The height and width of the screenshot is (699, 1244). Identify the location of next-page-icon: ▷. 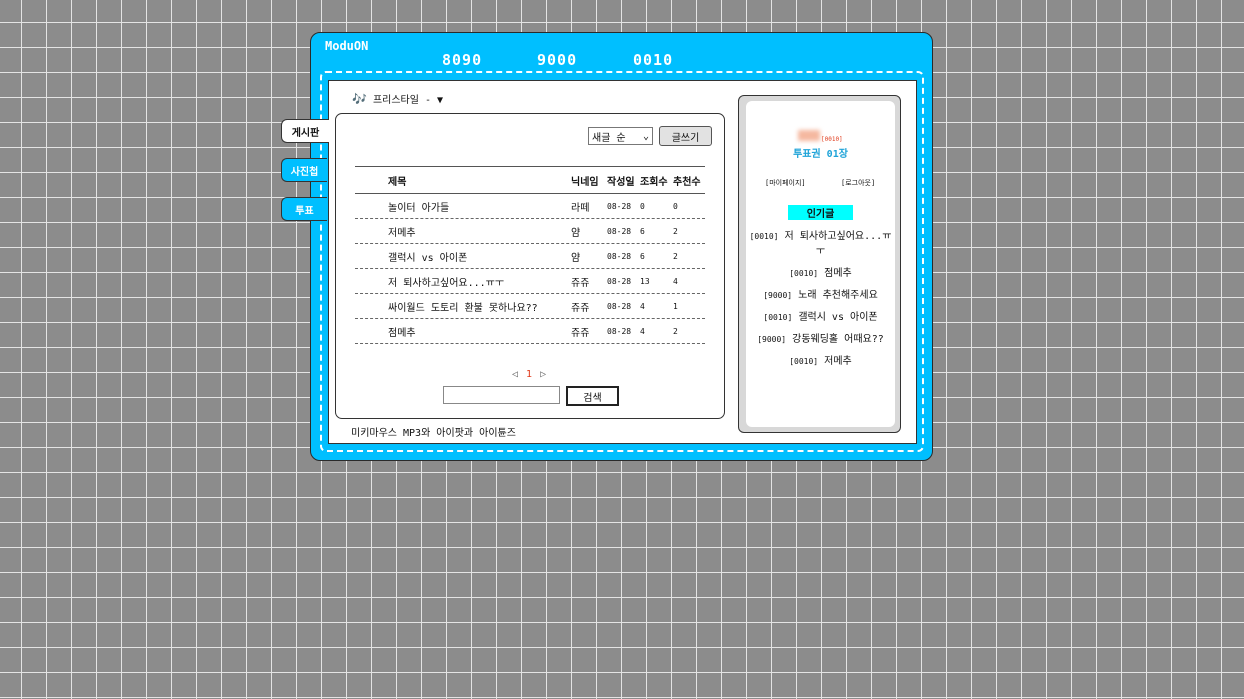
(543, 374).